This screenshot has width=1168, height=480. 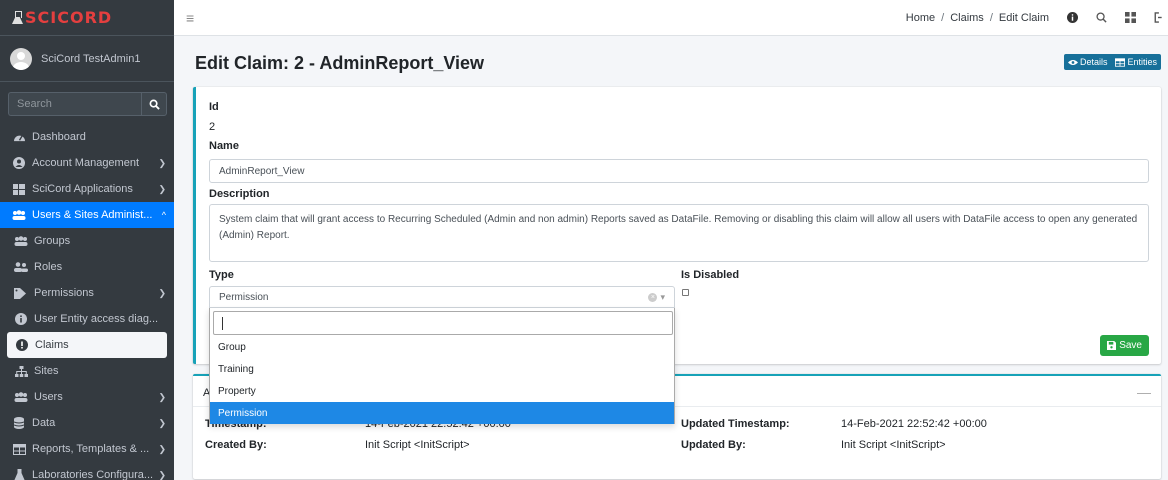 I want to click on sidebar-item-laboratories-configuration: Laboratories Configura... ❯, so click(x=87, y=471).